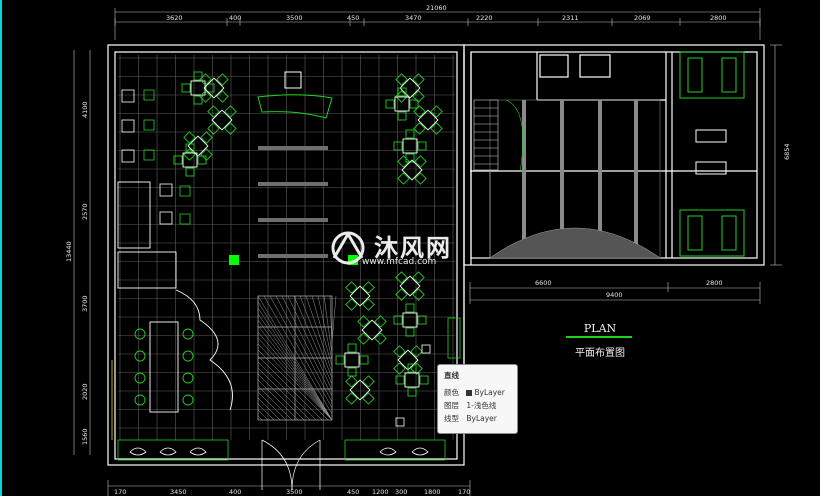 This screenshot has height=496, width=820. Describe the element at coordinates (451, 392) in the screenshot. I see `tooltip-label: 颜色` at that location.